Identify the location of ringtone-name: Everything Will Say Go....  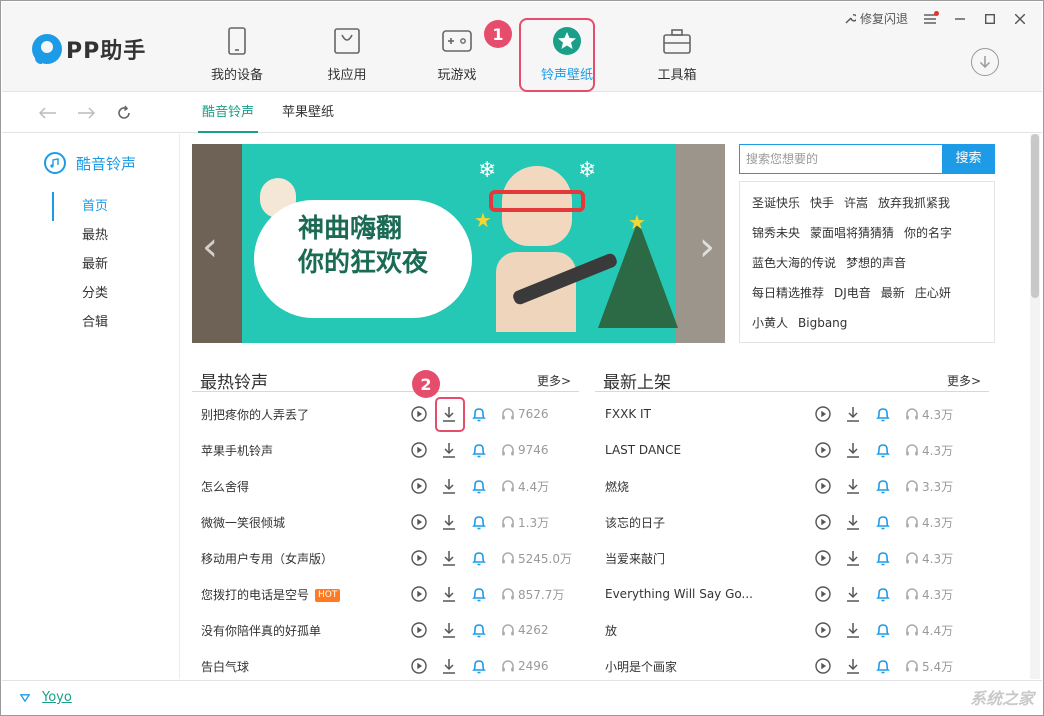
(679, 594).